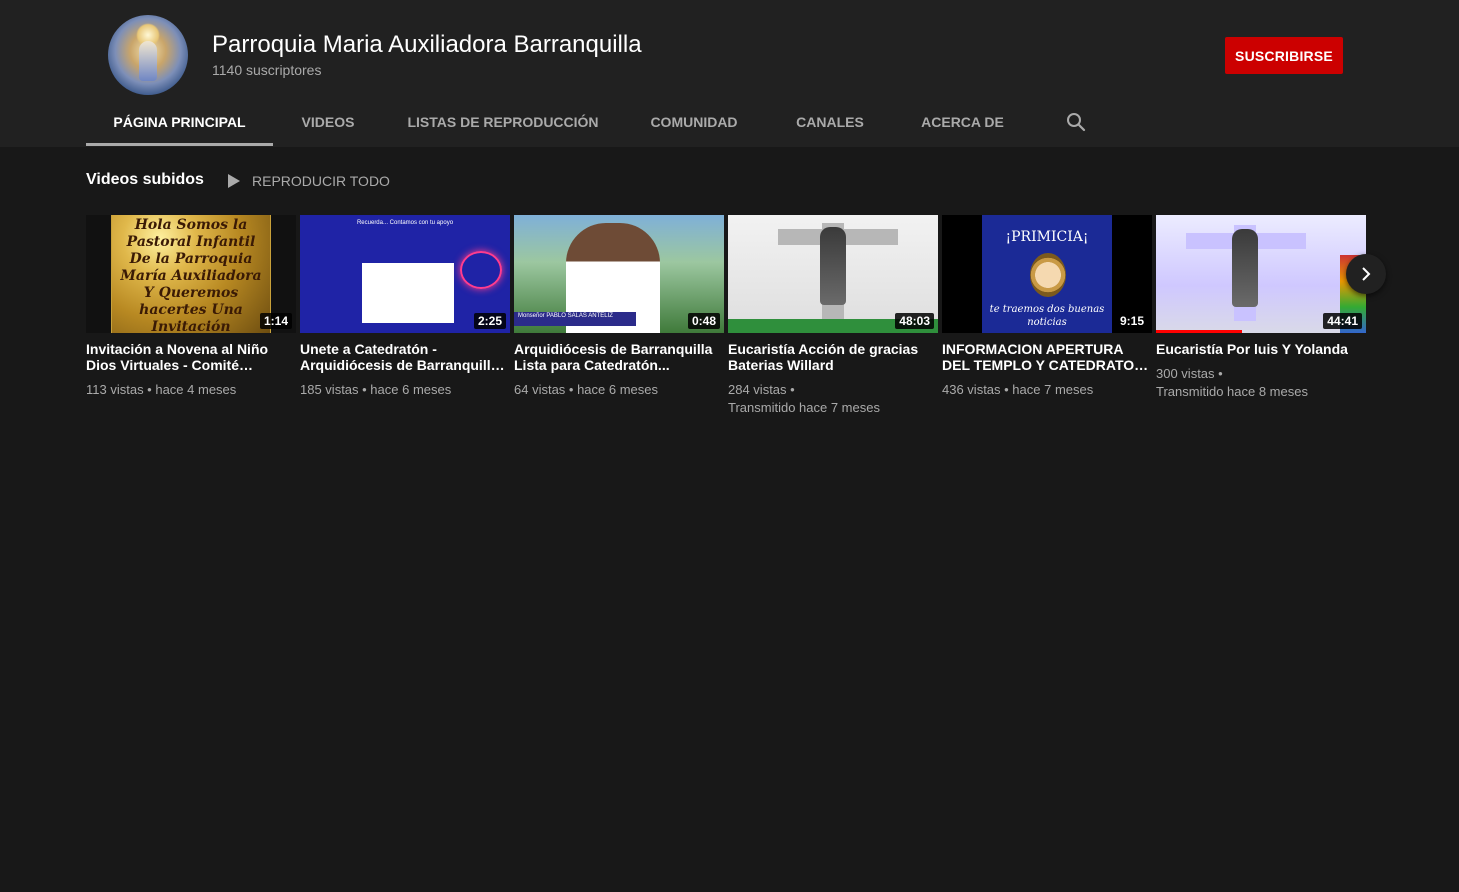  I want to click on video-thumbnail: Monseñor PABLO SALAS ANTELIZ 0:48, so click(619, 274).